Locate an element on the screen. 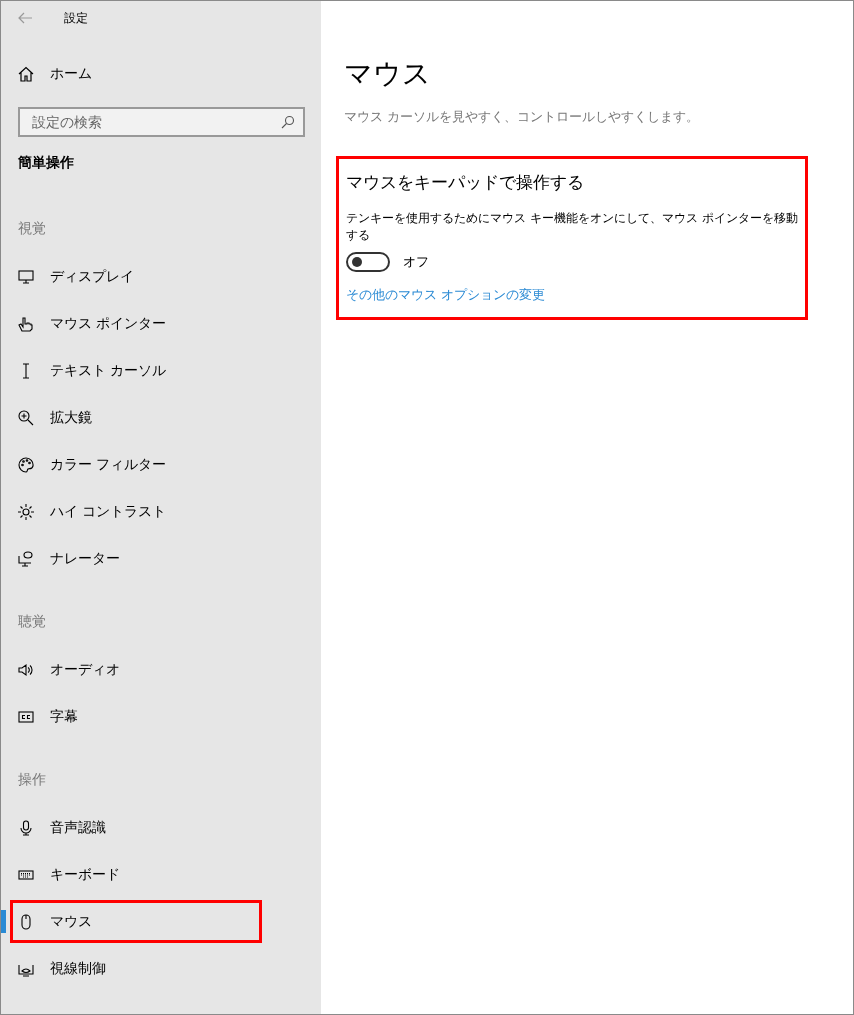  sidebar-item: カラー フィルター is located at coordinates (108, 464).